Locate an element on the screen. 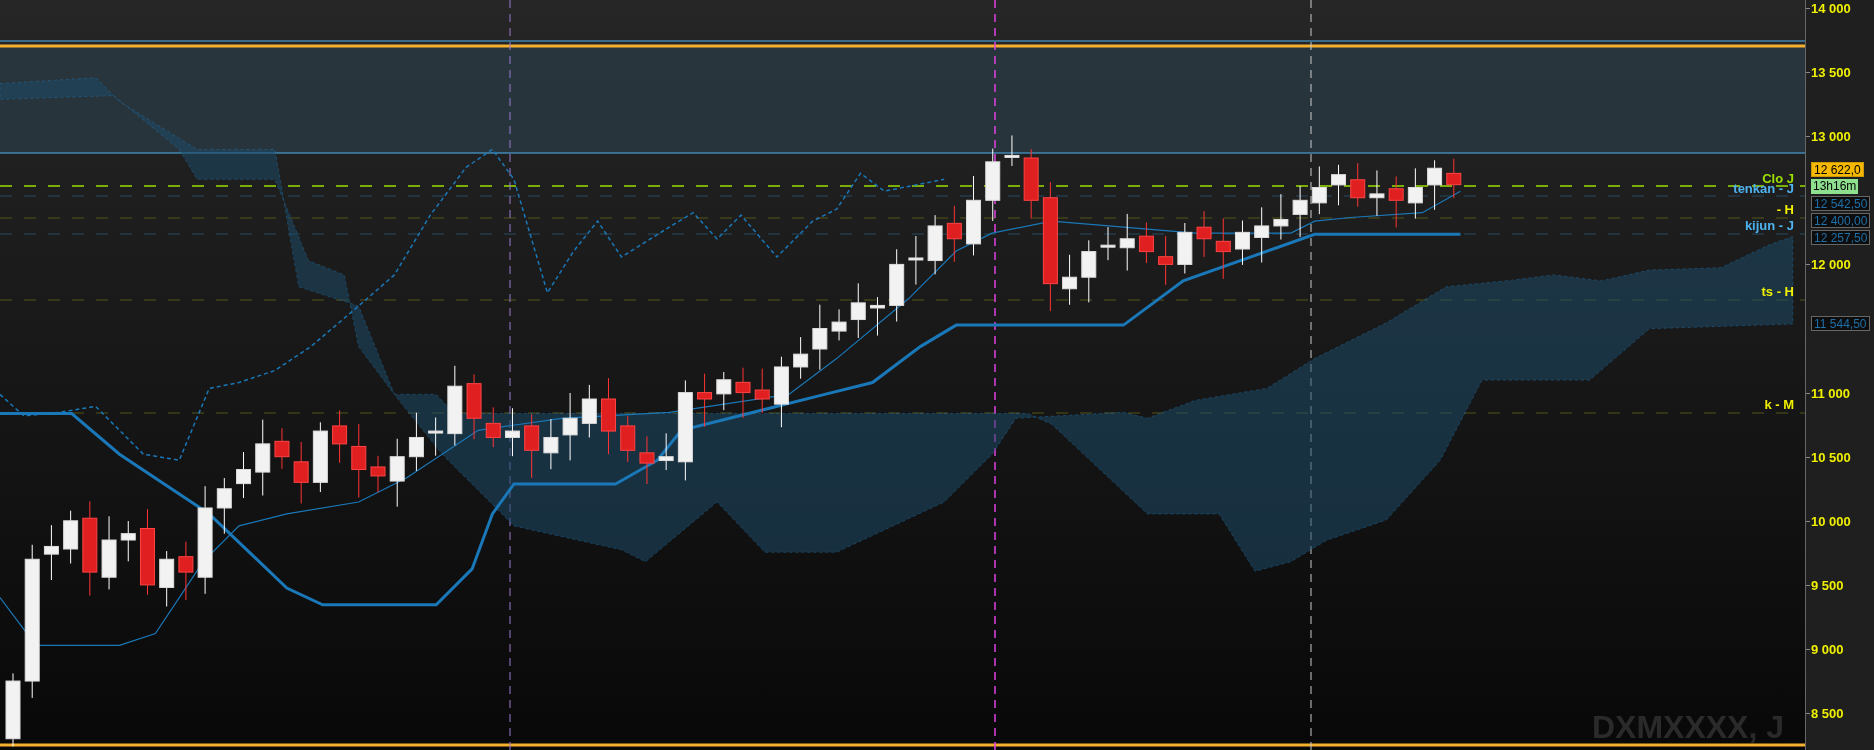 The width and height of the screenshot is (1874, 750). price-tag: 11 544,50 is located at coordinates (1840, 323).